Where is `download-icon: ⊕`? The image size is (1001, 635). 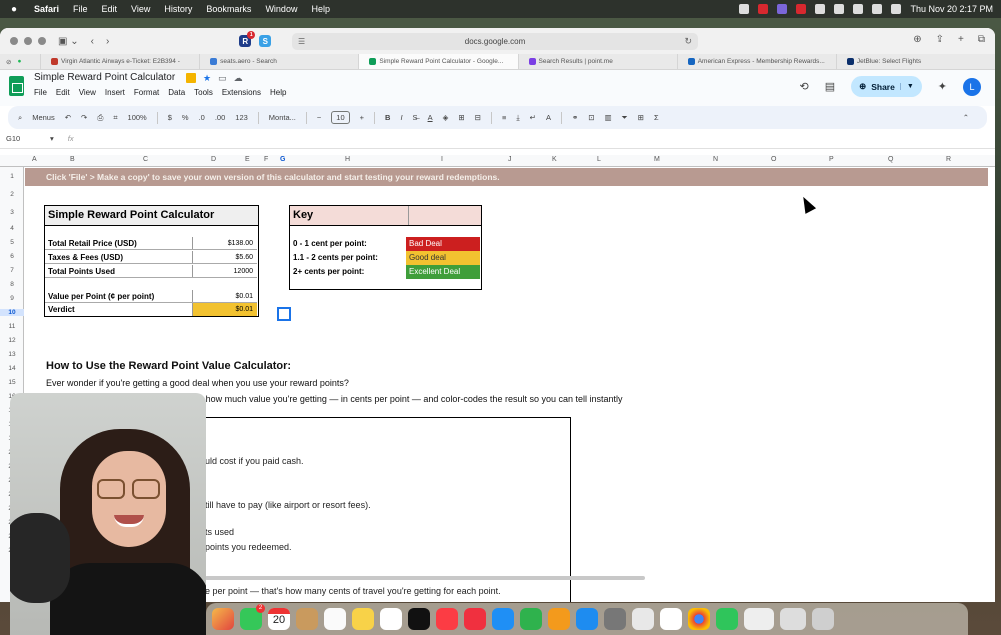
download-icon: ⊕ is located at coordinates (917, 39).